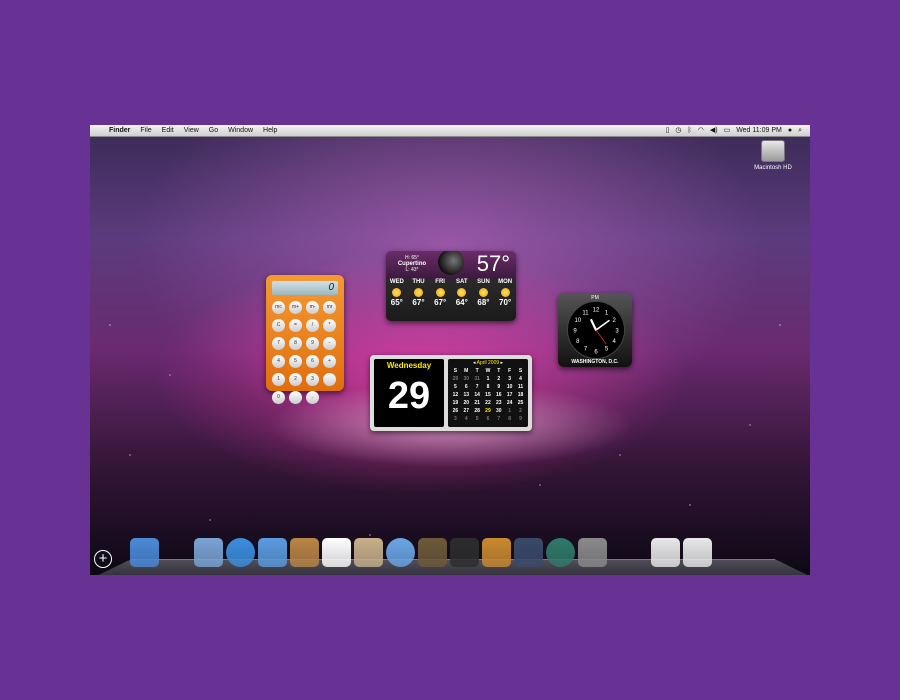 The height and width of the screenshot is (700, 900). Describe the element at coordinates (714, 130) in the screenshot. I see `volume-icon: ◀)` at that location.